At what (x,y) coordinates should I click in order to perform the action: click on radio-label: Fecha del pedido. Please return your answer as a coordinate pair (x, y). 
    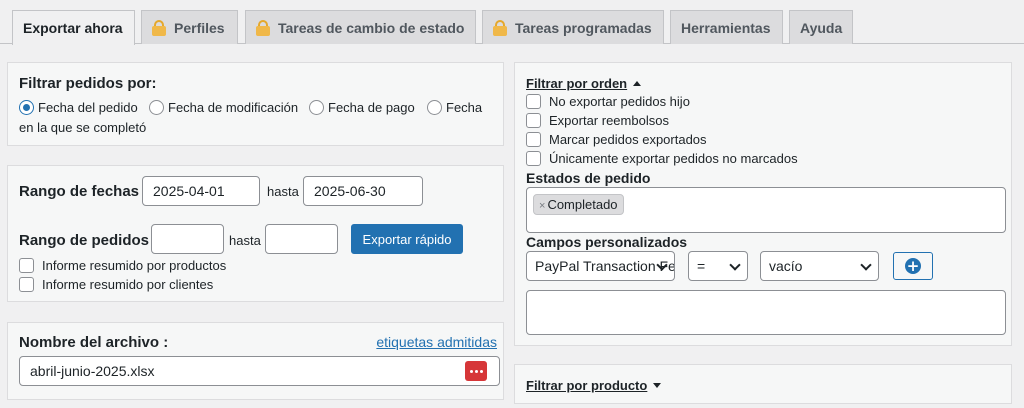
    Looking at the image, I should click on (88, 107).